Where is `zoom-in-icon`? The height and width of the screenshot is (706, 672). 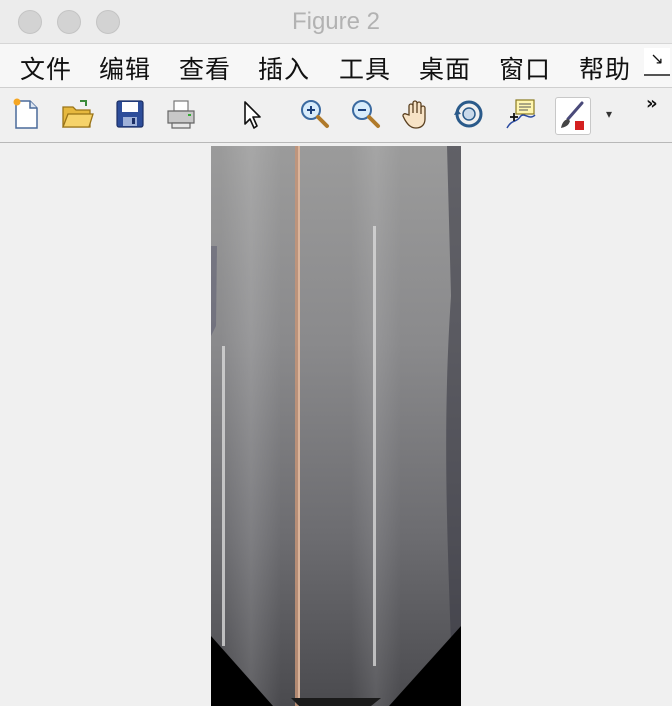
zoom-in-icon is located at coordinates (315, 114).